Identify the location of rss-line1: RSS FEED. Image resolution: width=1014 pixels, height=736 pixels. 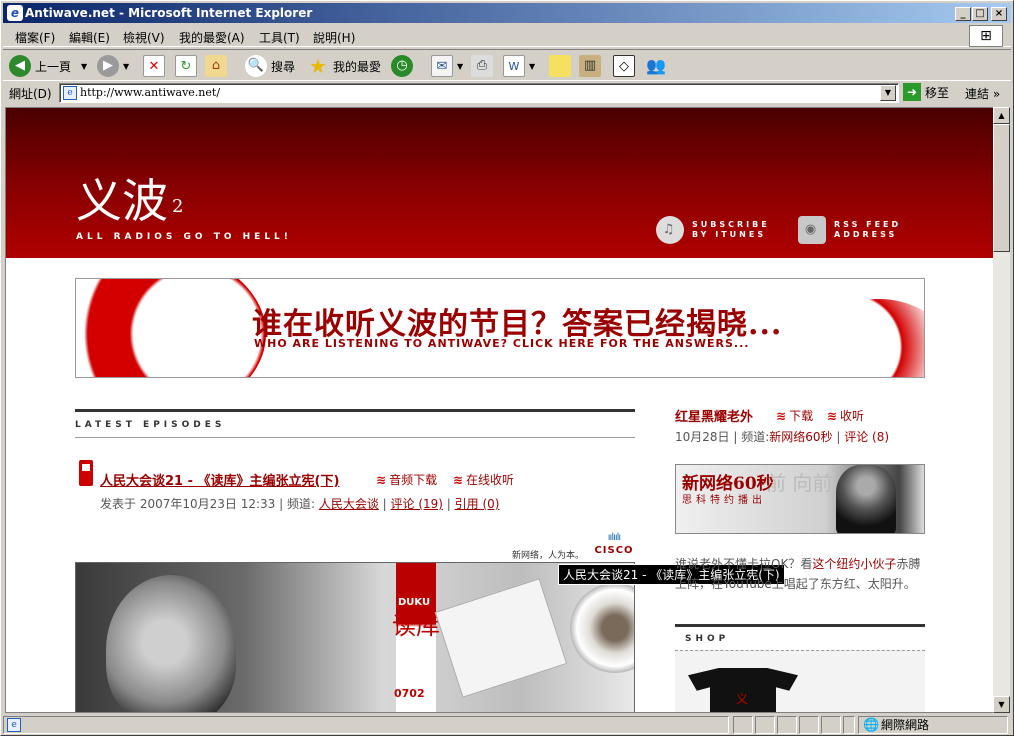
(868, 224).